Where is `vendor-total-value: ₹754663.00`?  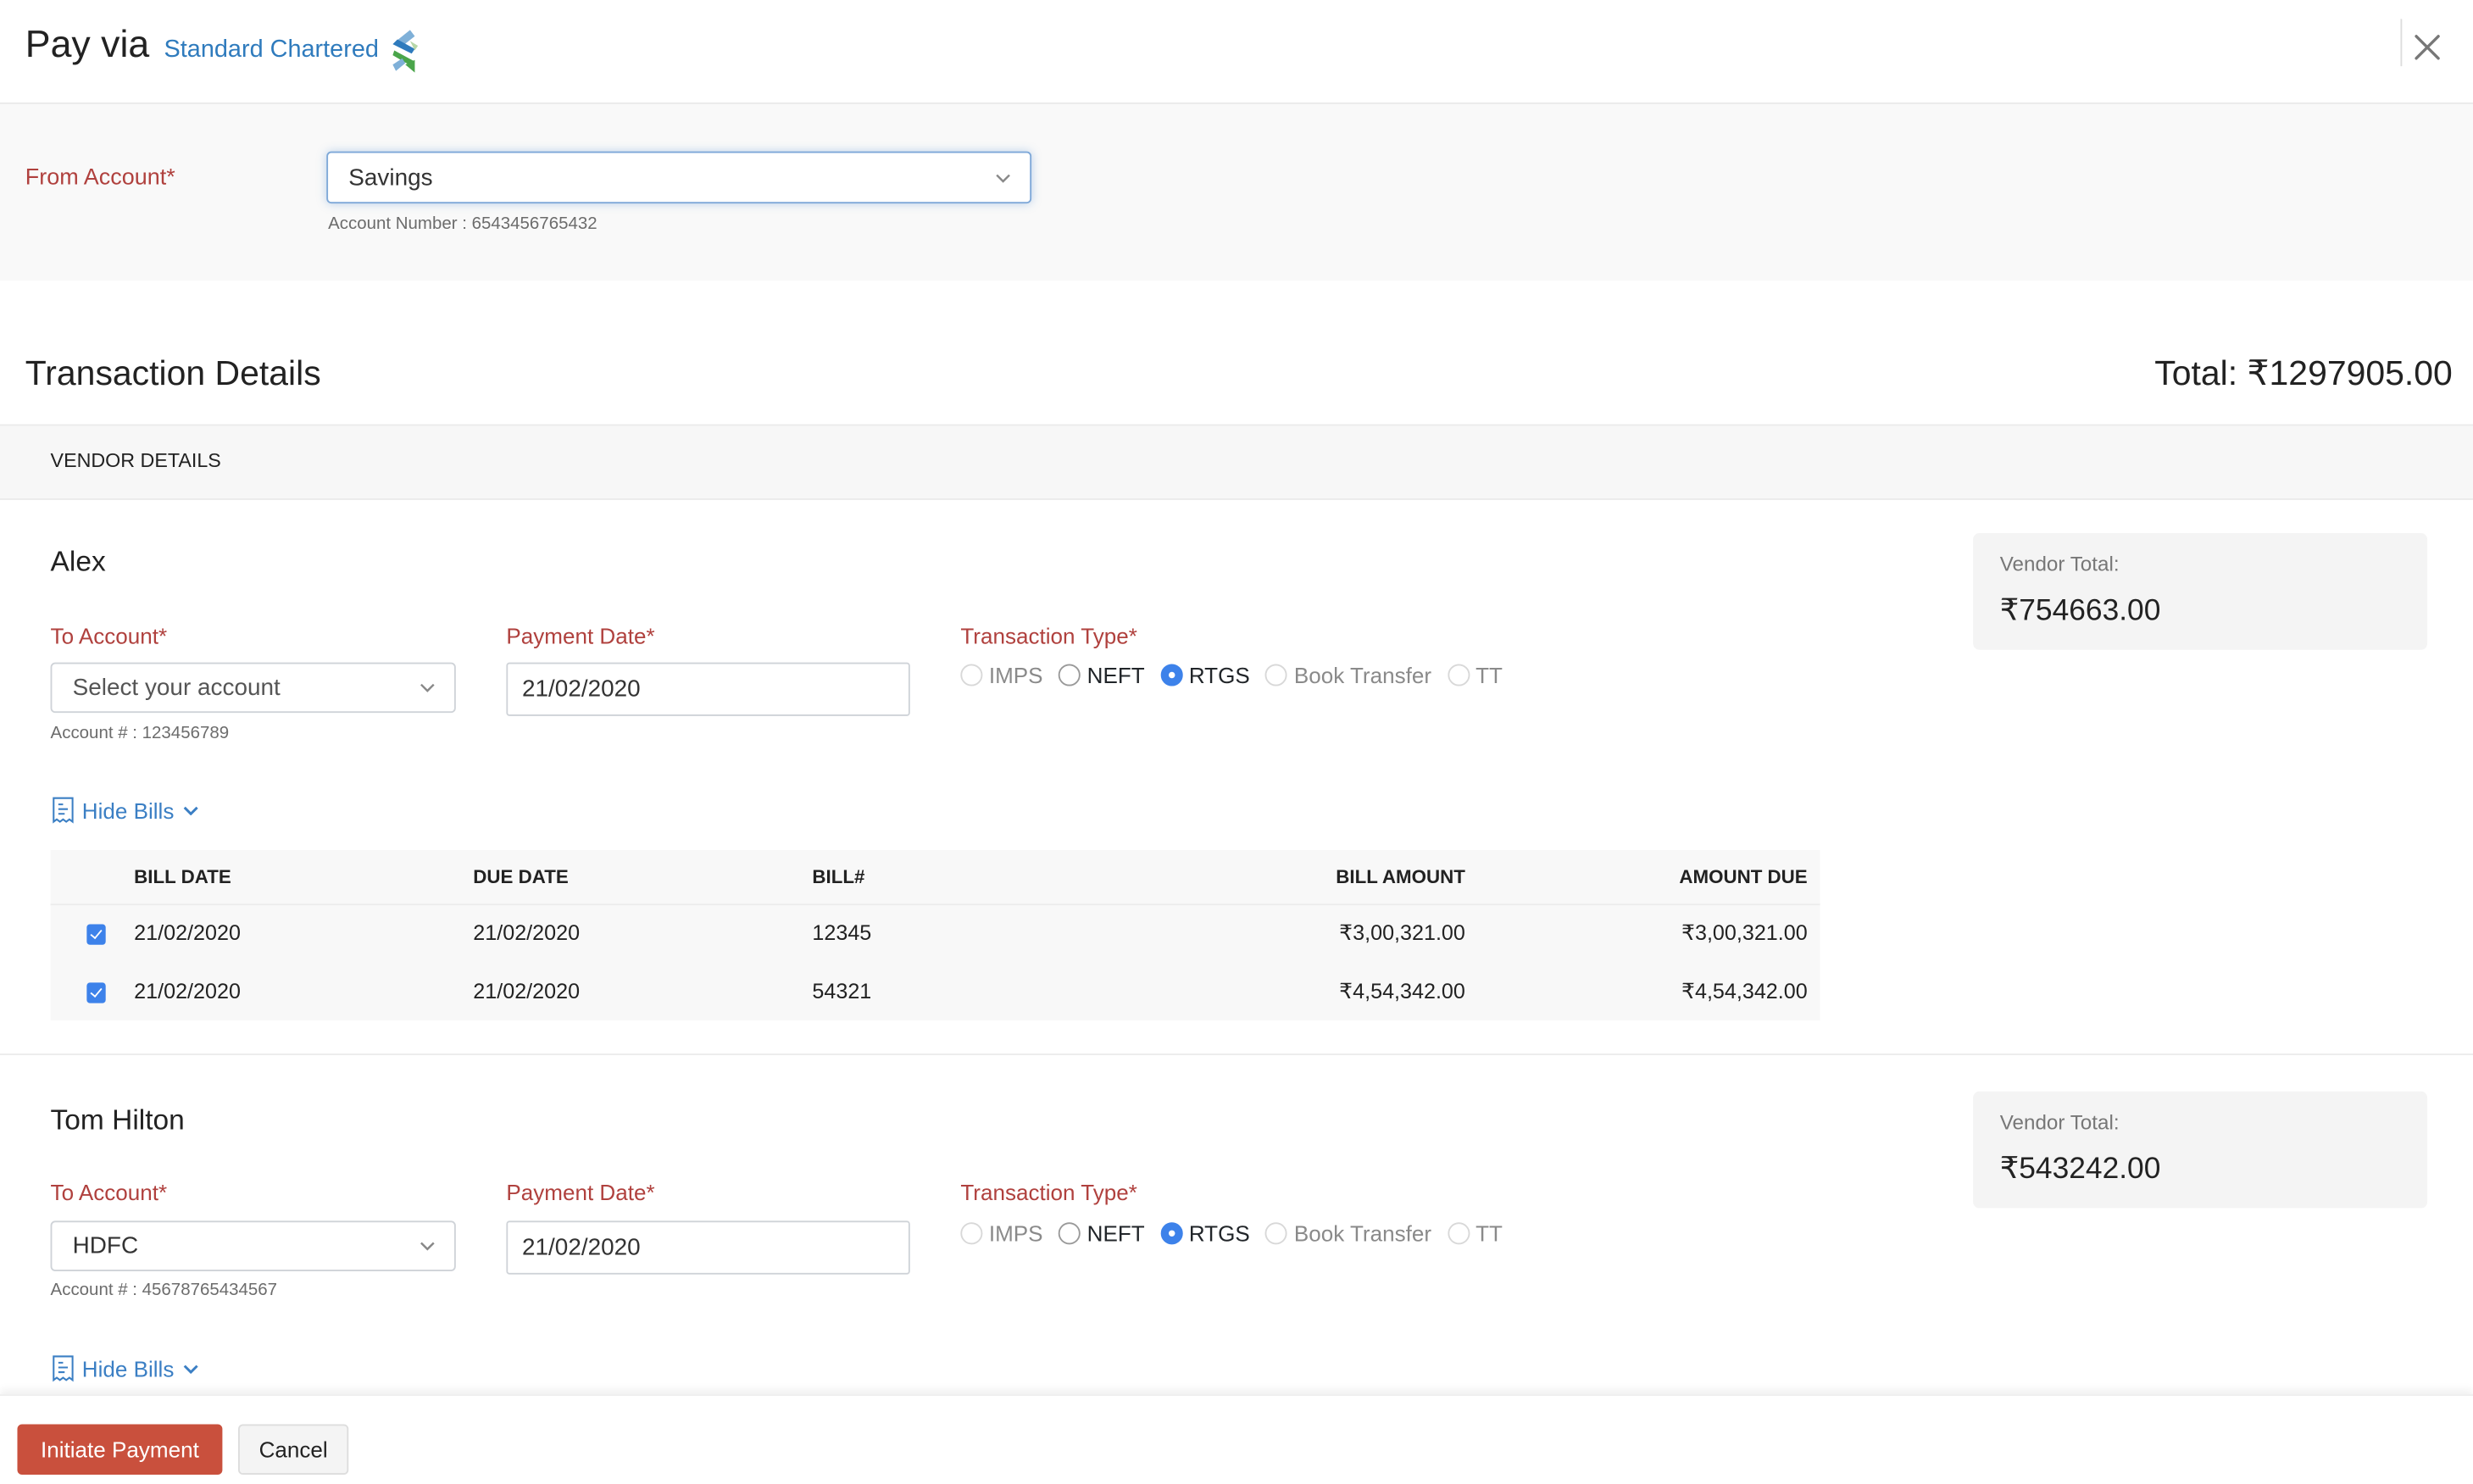
vendor-total-value: ₹754663.00 is located at coordinates (2080, 611).